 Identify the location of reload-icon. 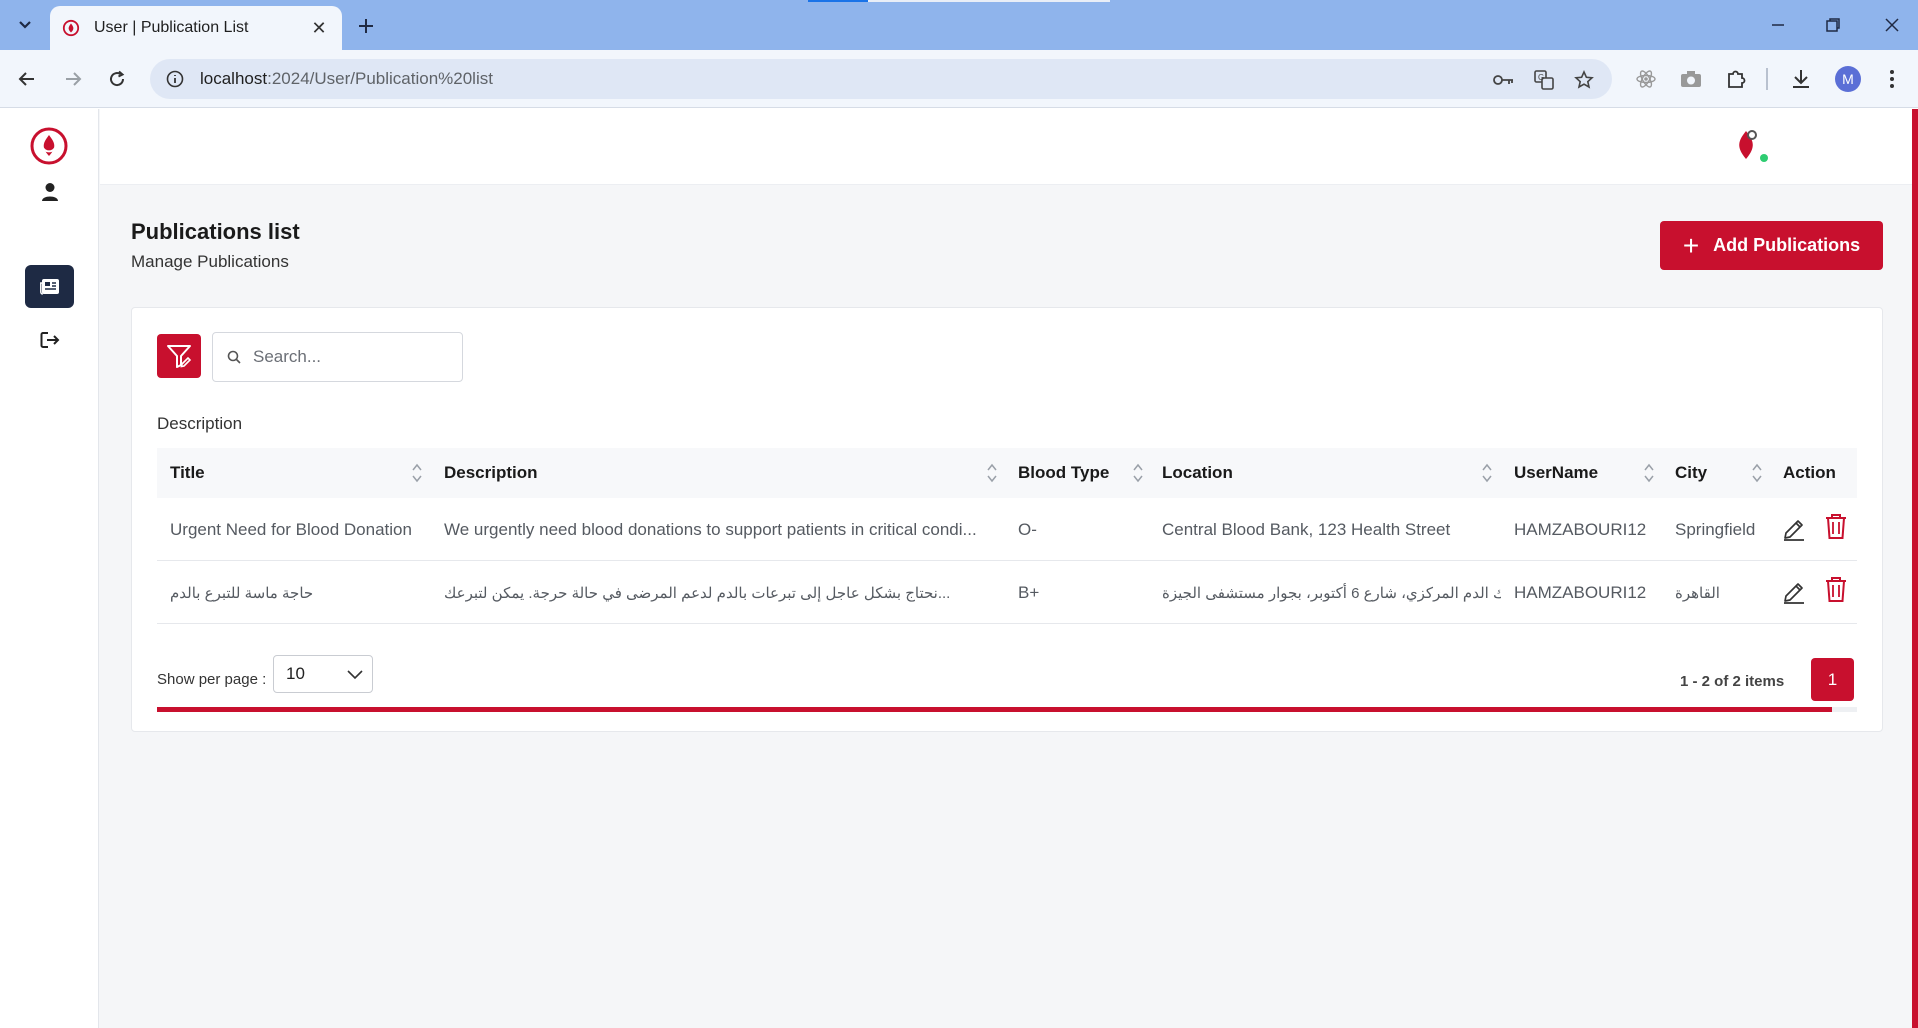
(117, 78).